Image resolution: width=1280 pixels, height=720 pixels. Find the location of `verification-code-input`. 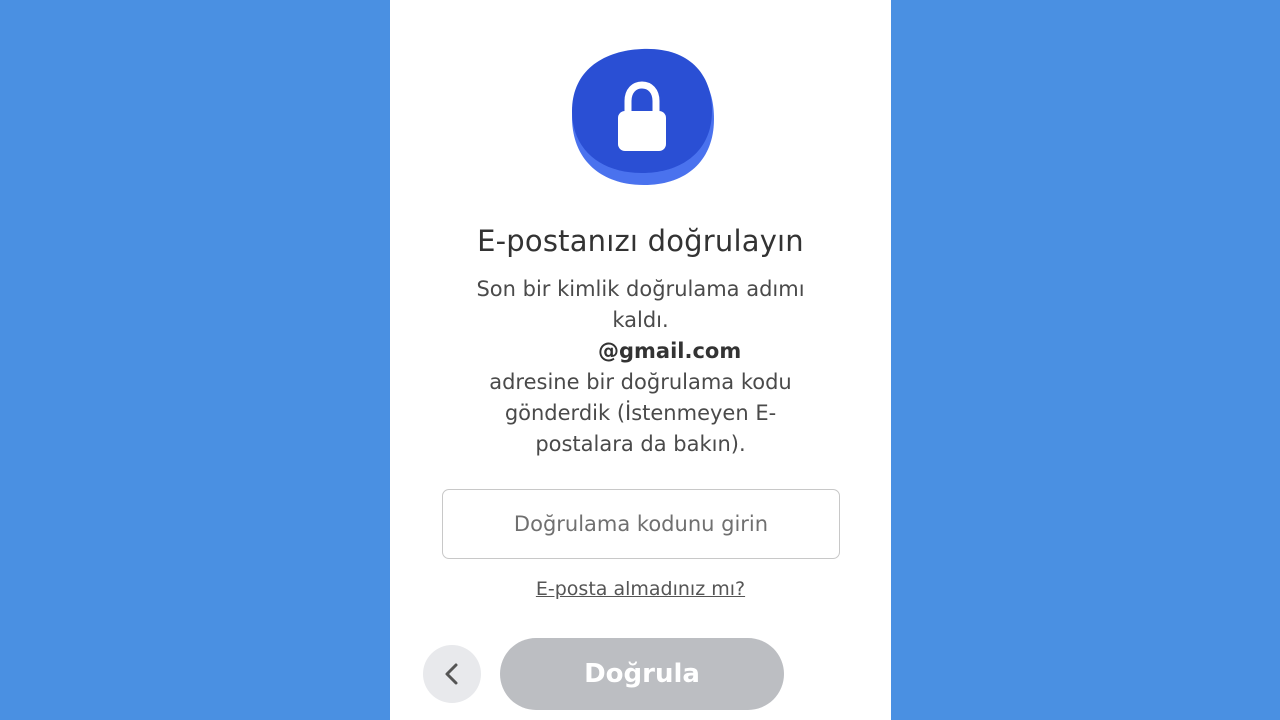

verification-code-input is located at coordinates (641, 524).